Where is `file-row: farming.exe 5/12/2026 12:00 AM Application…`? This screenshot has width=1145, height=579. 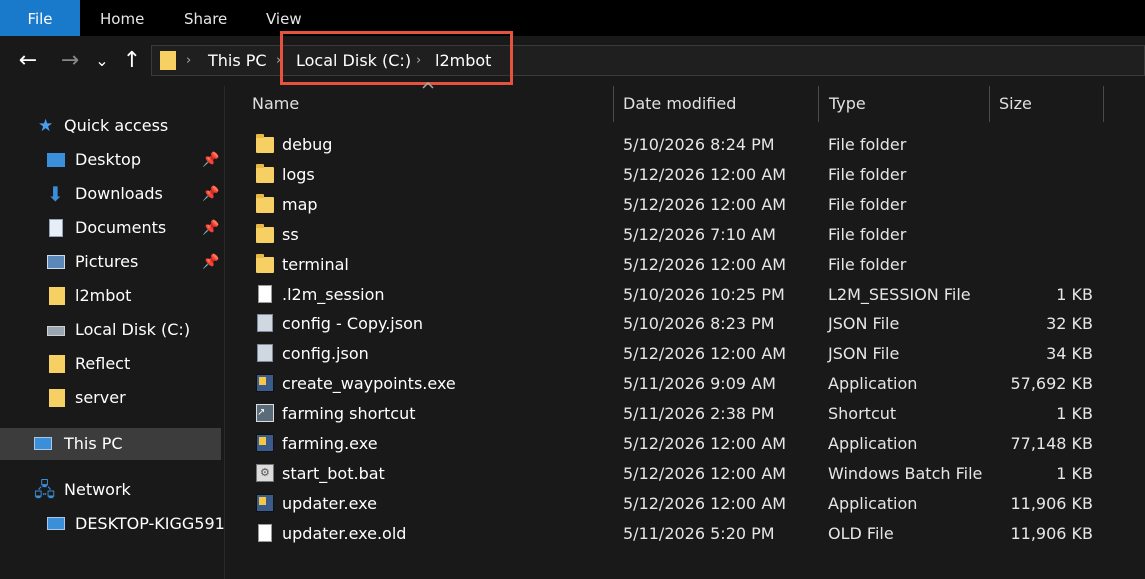
file-row: farming.exe 5/12/2026 12:00 AM Application… is located at coordinates (680, 444).